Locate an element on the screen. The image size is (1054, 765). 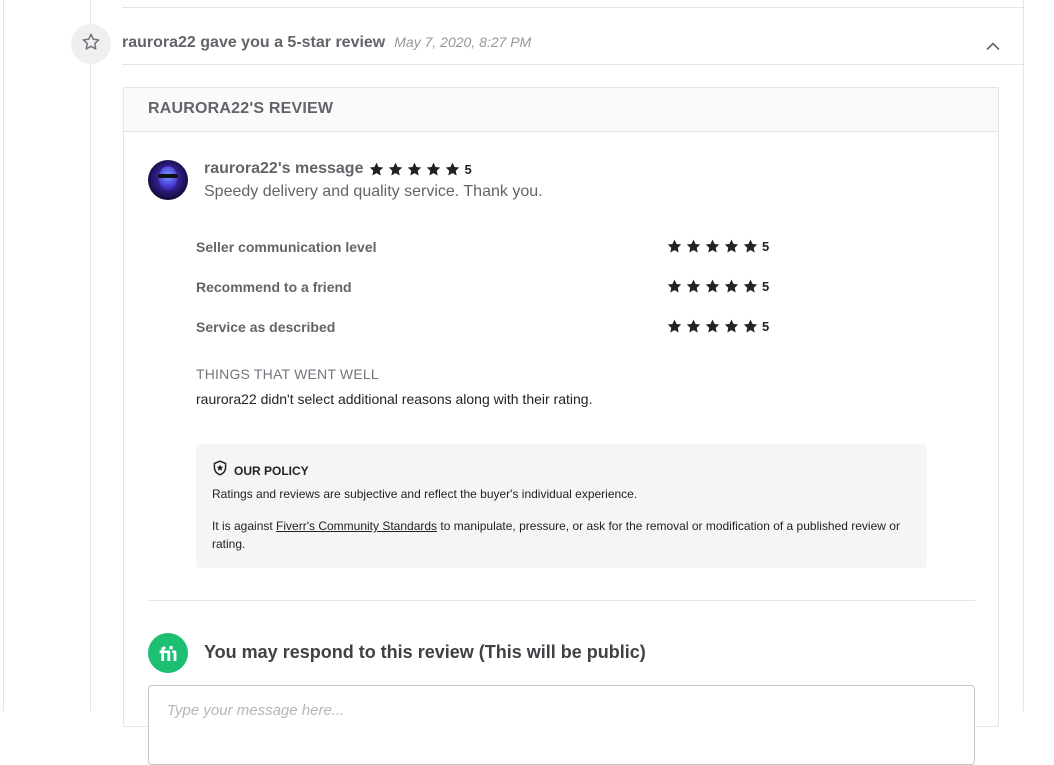
timeline-line is located at coordinates (90, 355).